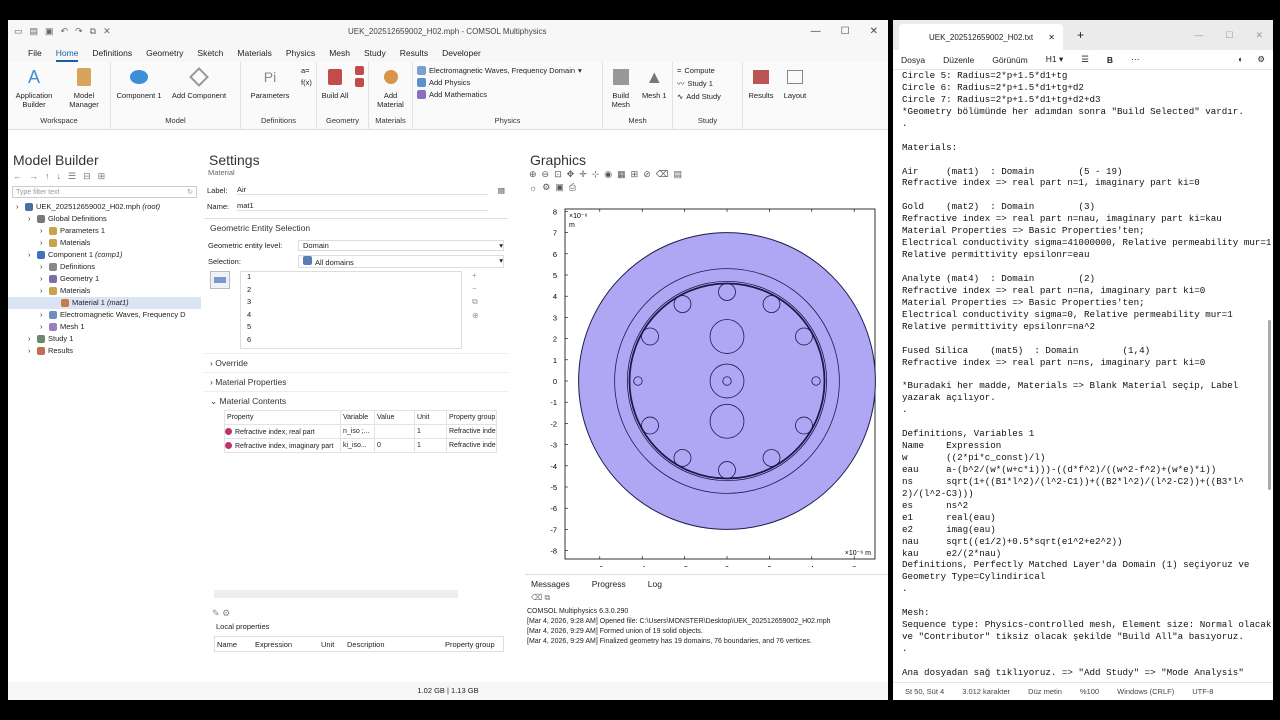 This screenshot has height=720, width=1280. Describe the element at coordinates (958, 60) in the screenshot. I see `menu-edit: Düzenle` at that location.